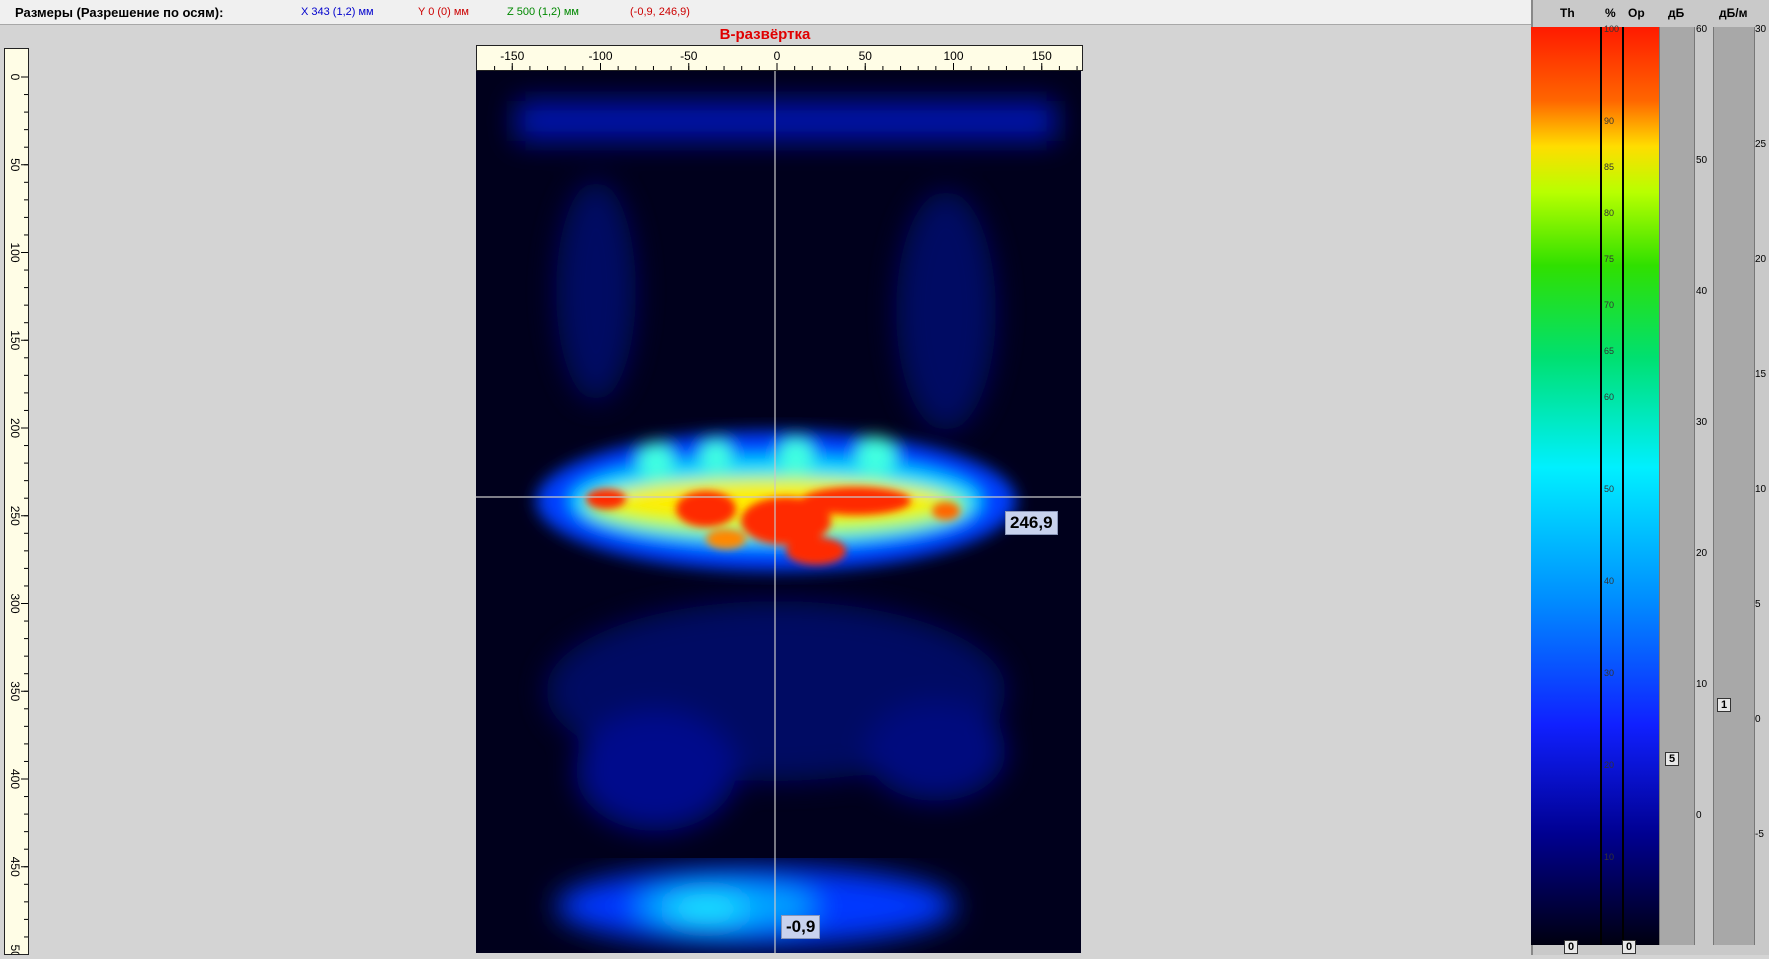 The width and height of the screenshot is (1769, 959). Describe the element at coordinates (15, 949) in the screenshot. I see `z-tick-label: 500` at that location.